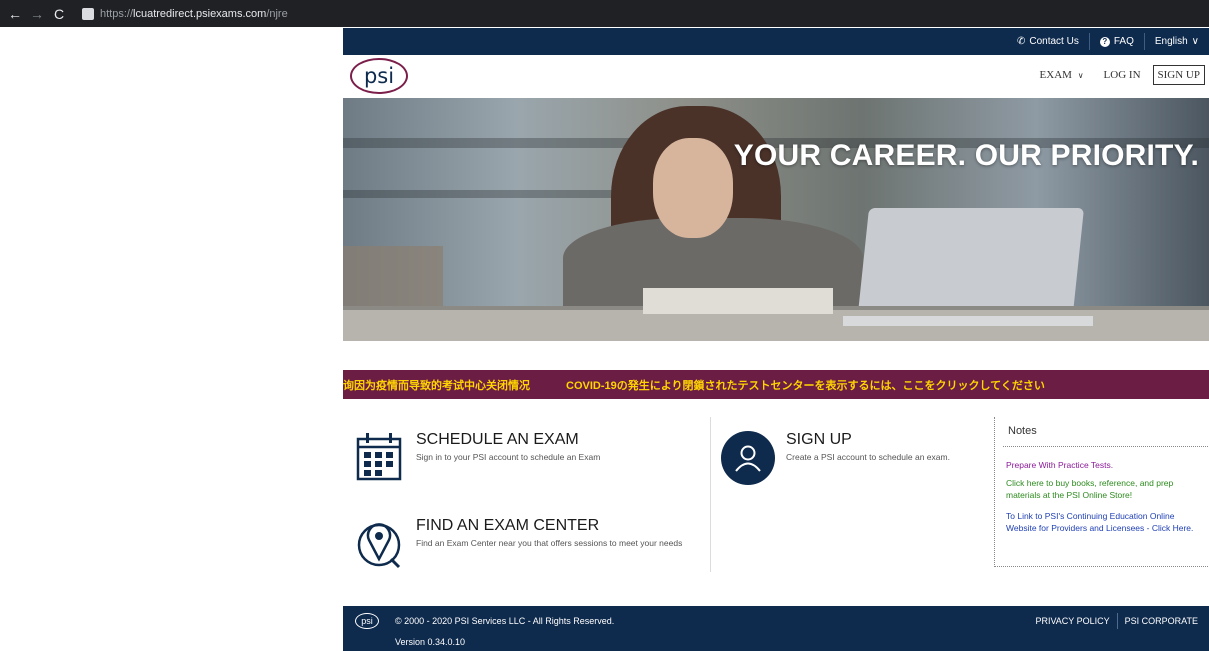  What do you see at coordinates (1102, 566) in the screenshot?
I see `notes-bottom-divider` at bounding box center [1102, 566].